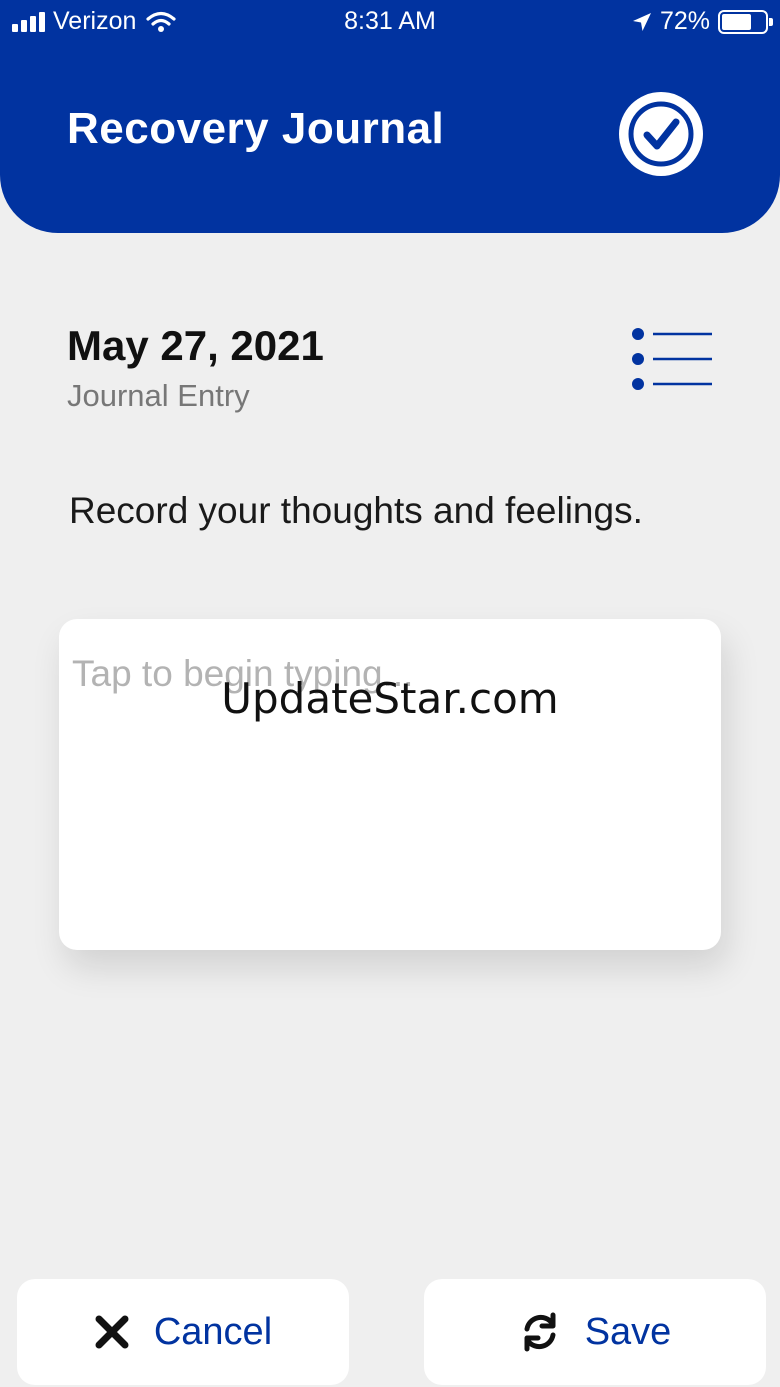 This screenshot has height=1387, width=780. Describe the element at coordinates (195, 345) in the screenshot. I see `entry-date: May 27, 2021` at that location.